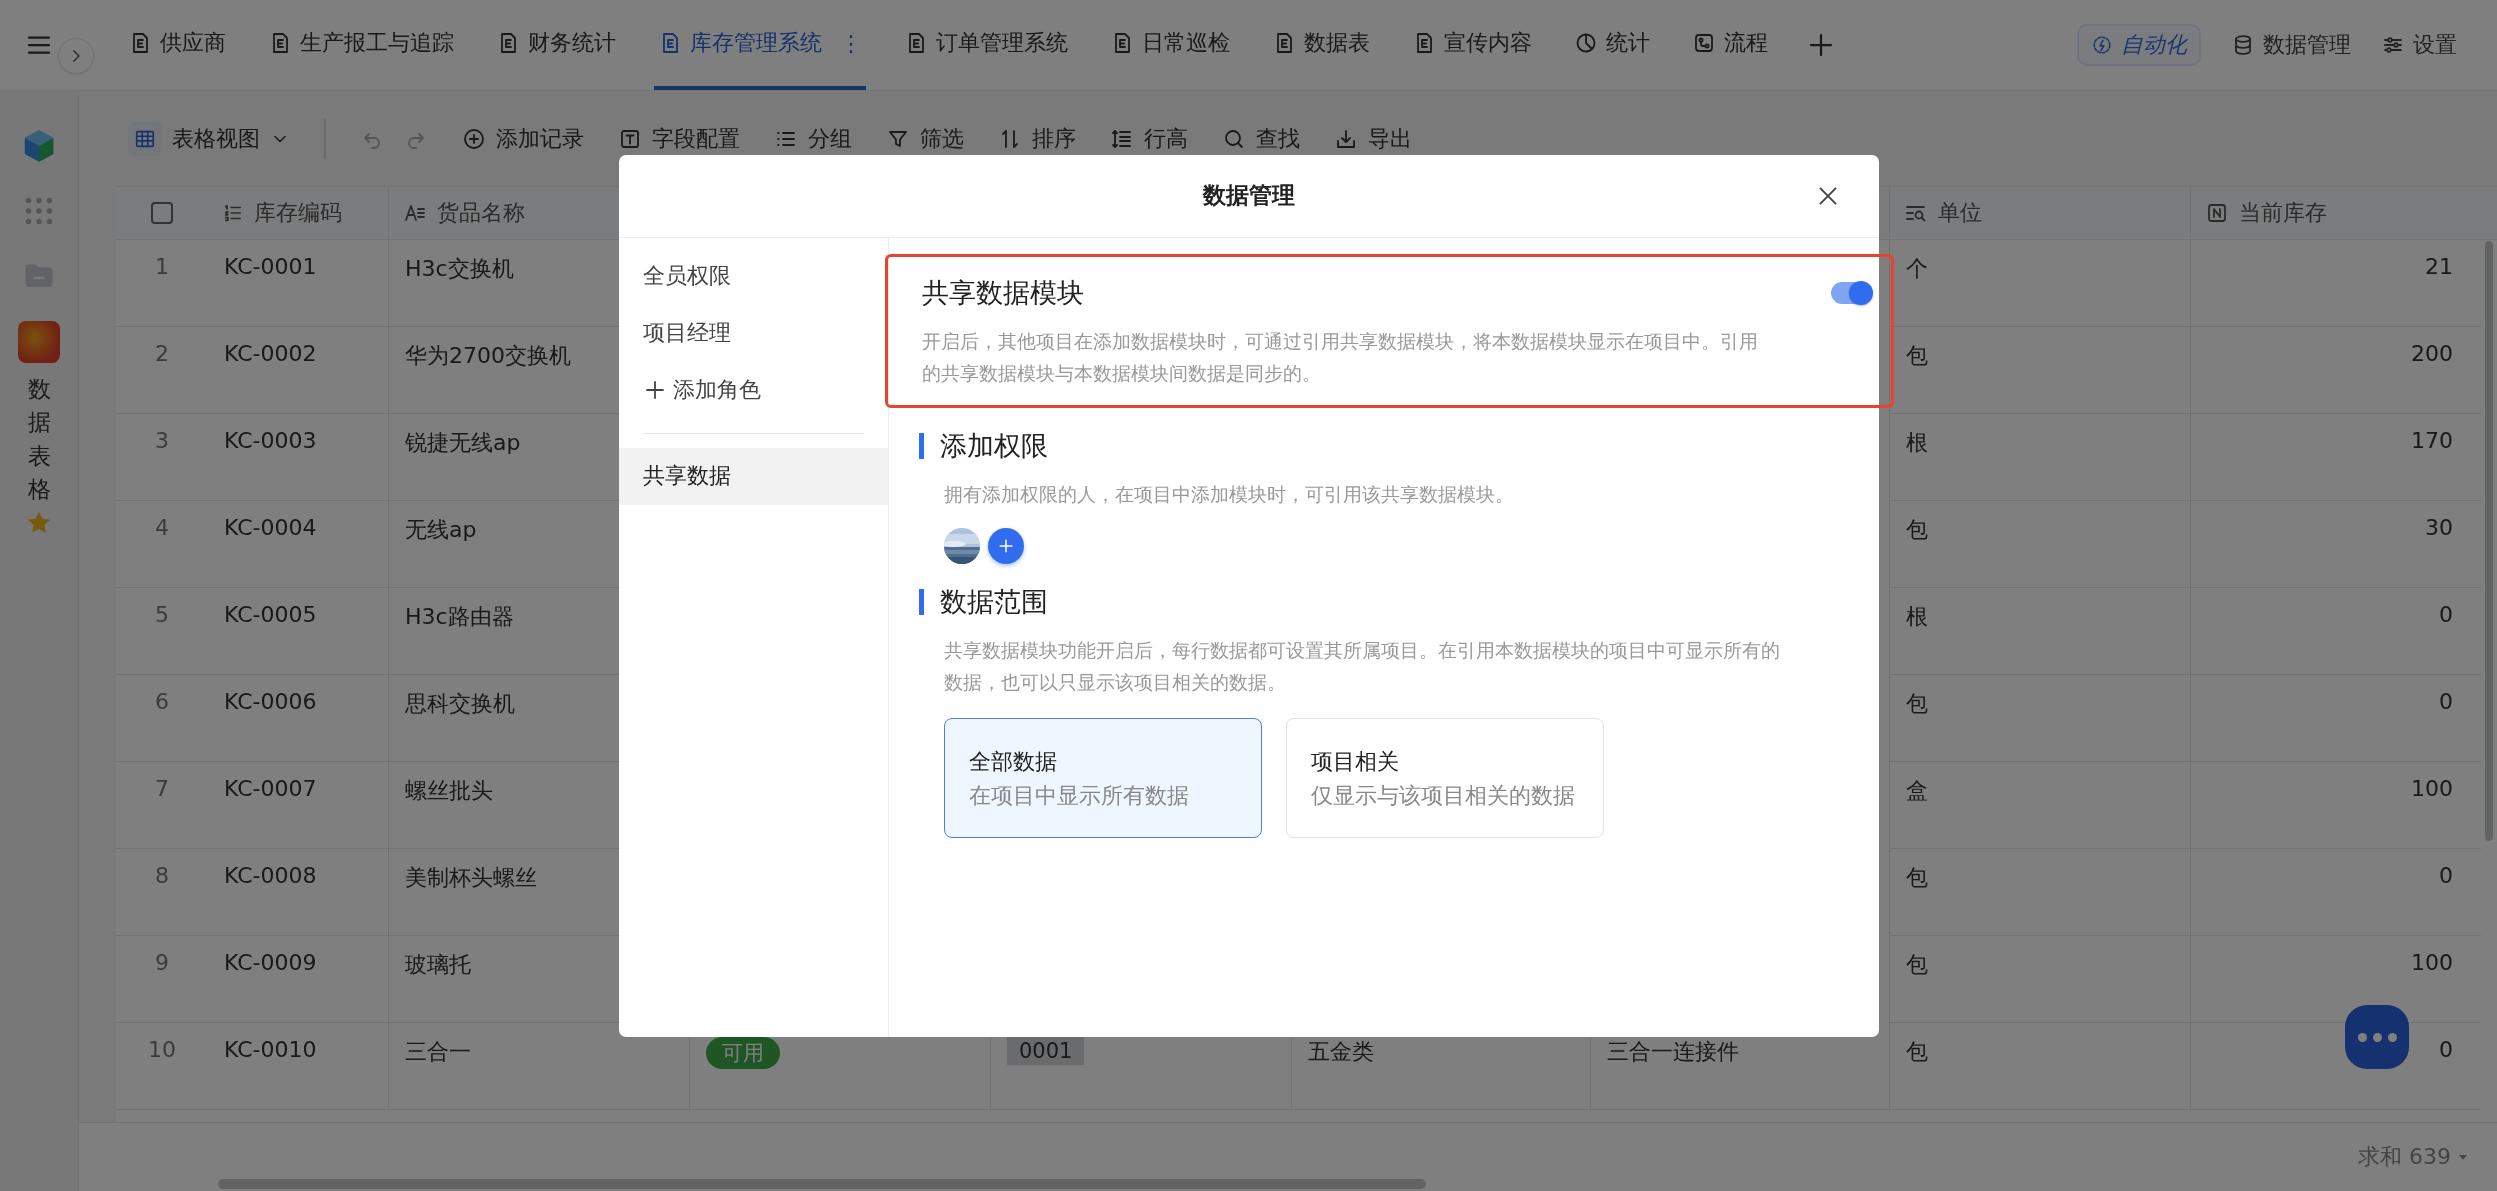 This screenshot has height=1191, width=2497. Describe the element at coordinates (209, 138) in the screenshot. I see `view-dropdown: 表格视图` at that location.